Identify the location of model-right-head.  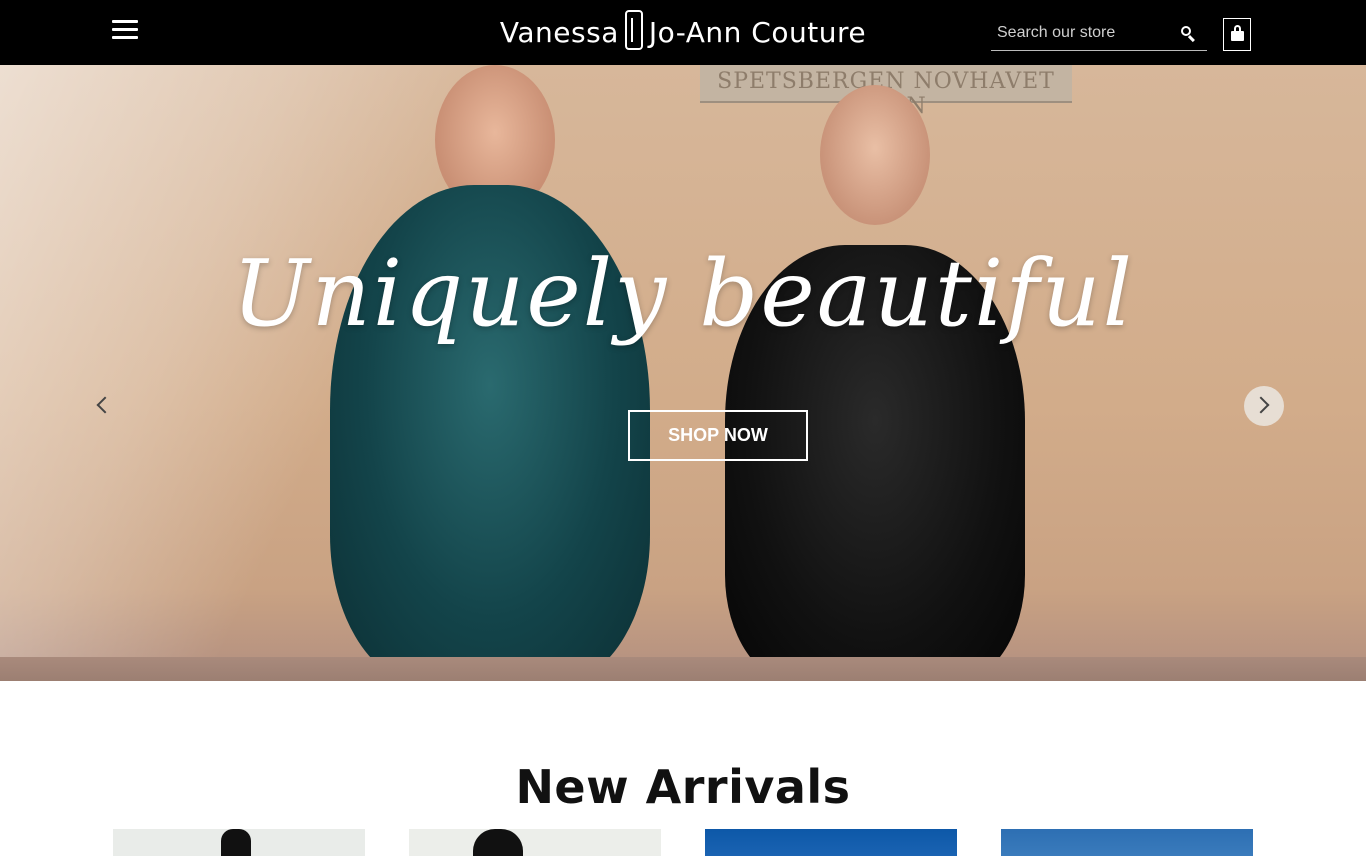
(875, 155).